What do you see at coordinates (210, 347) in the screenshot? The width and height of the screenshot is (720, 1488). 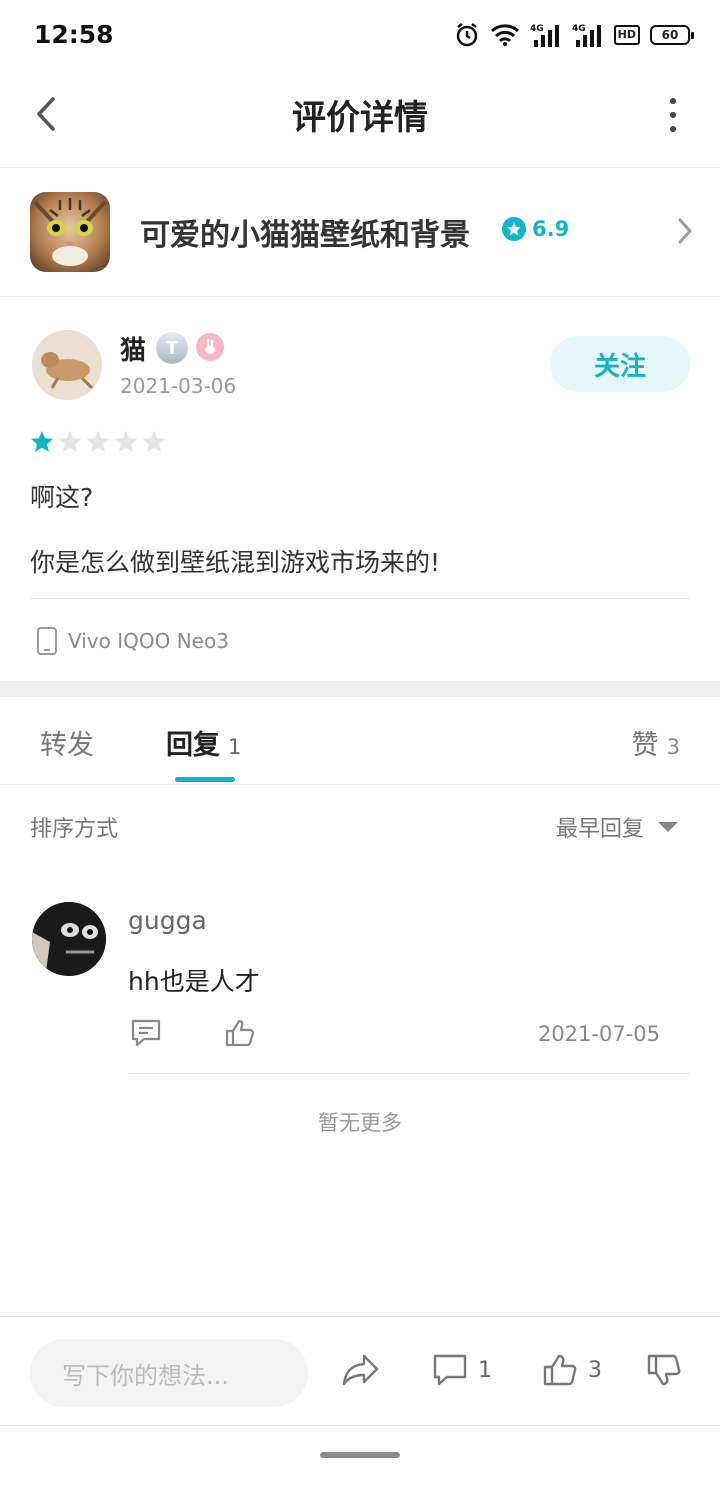 I see `rabbit-badge-icon` at bounding box center [210, 347].